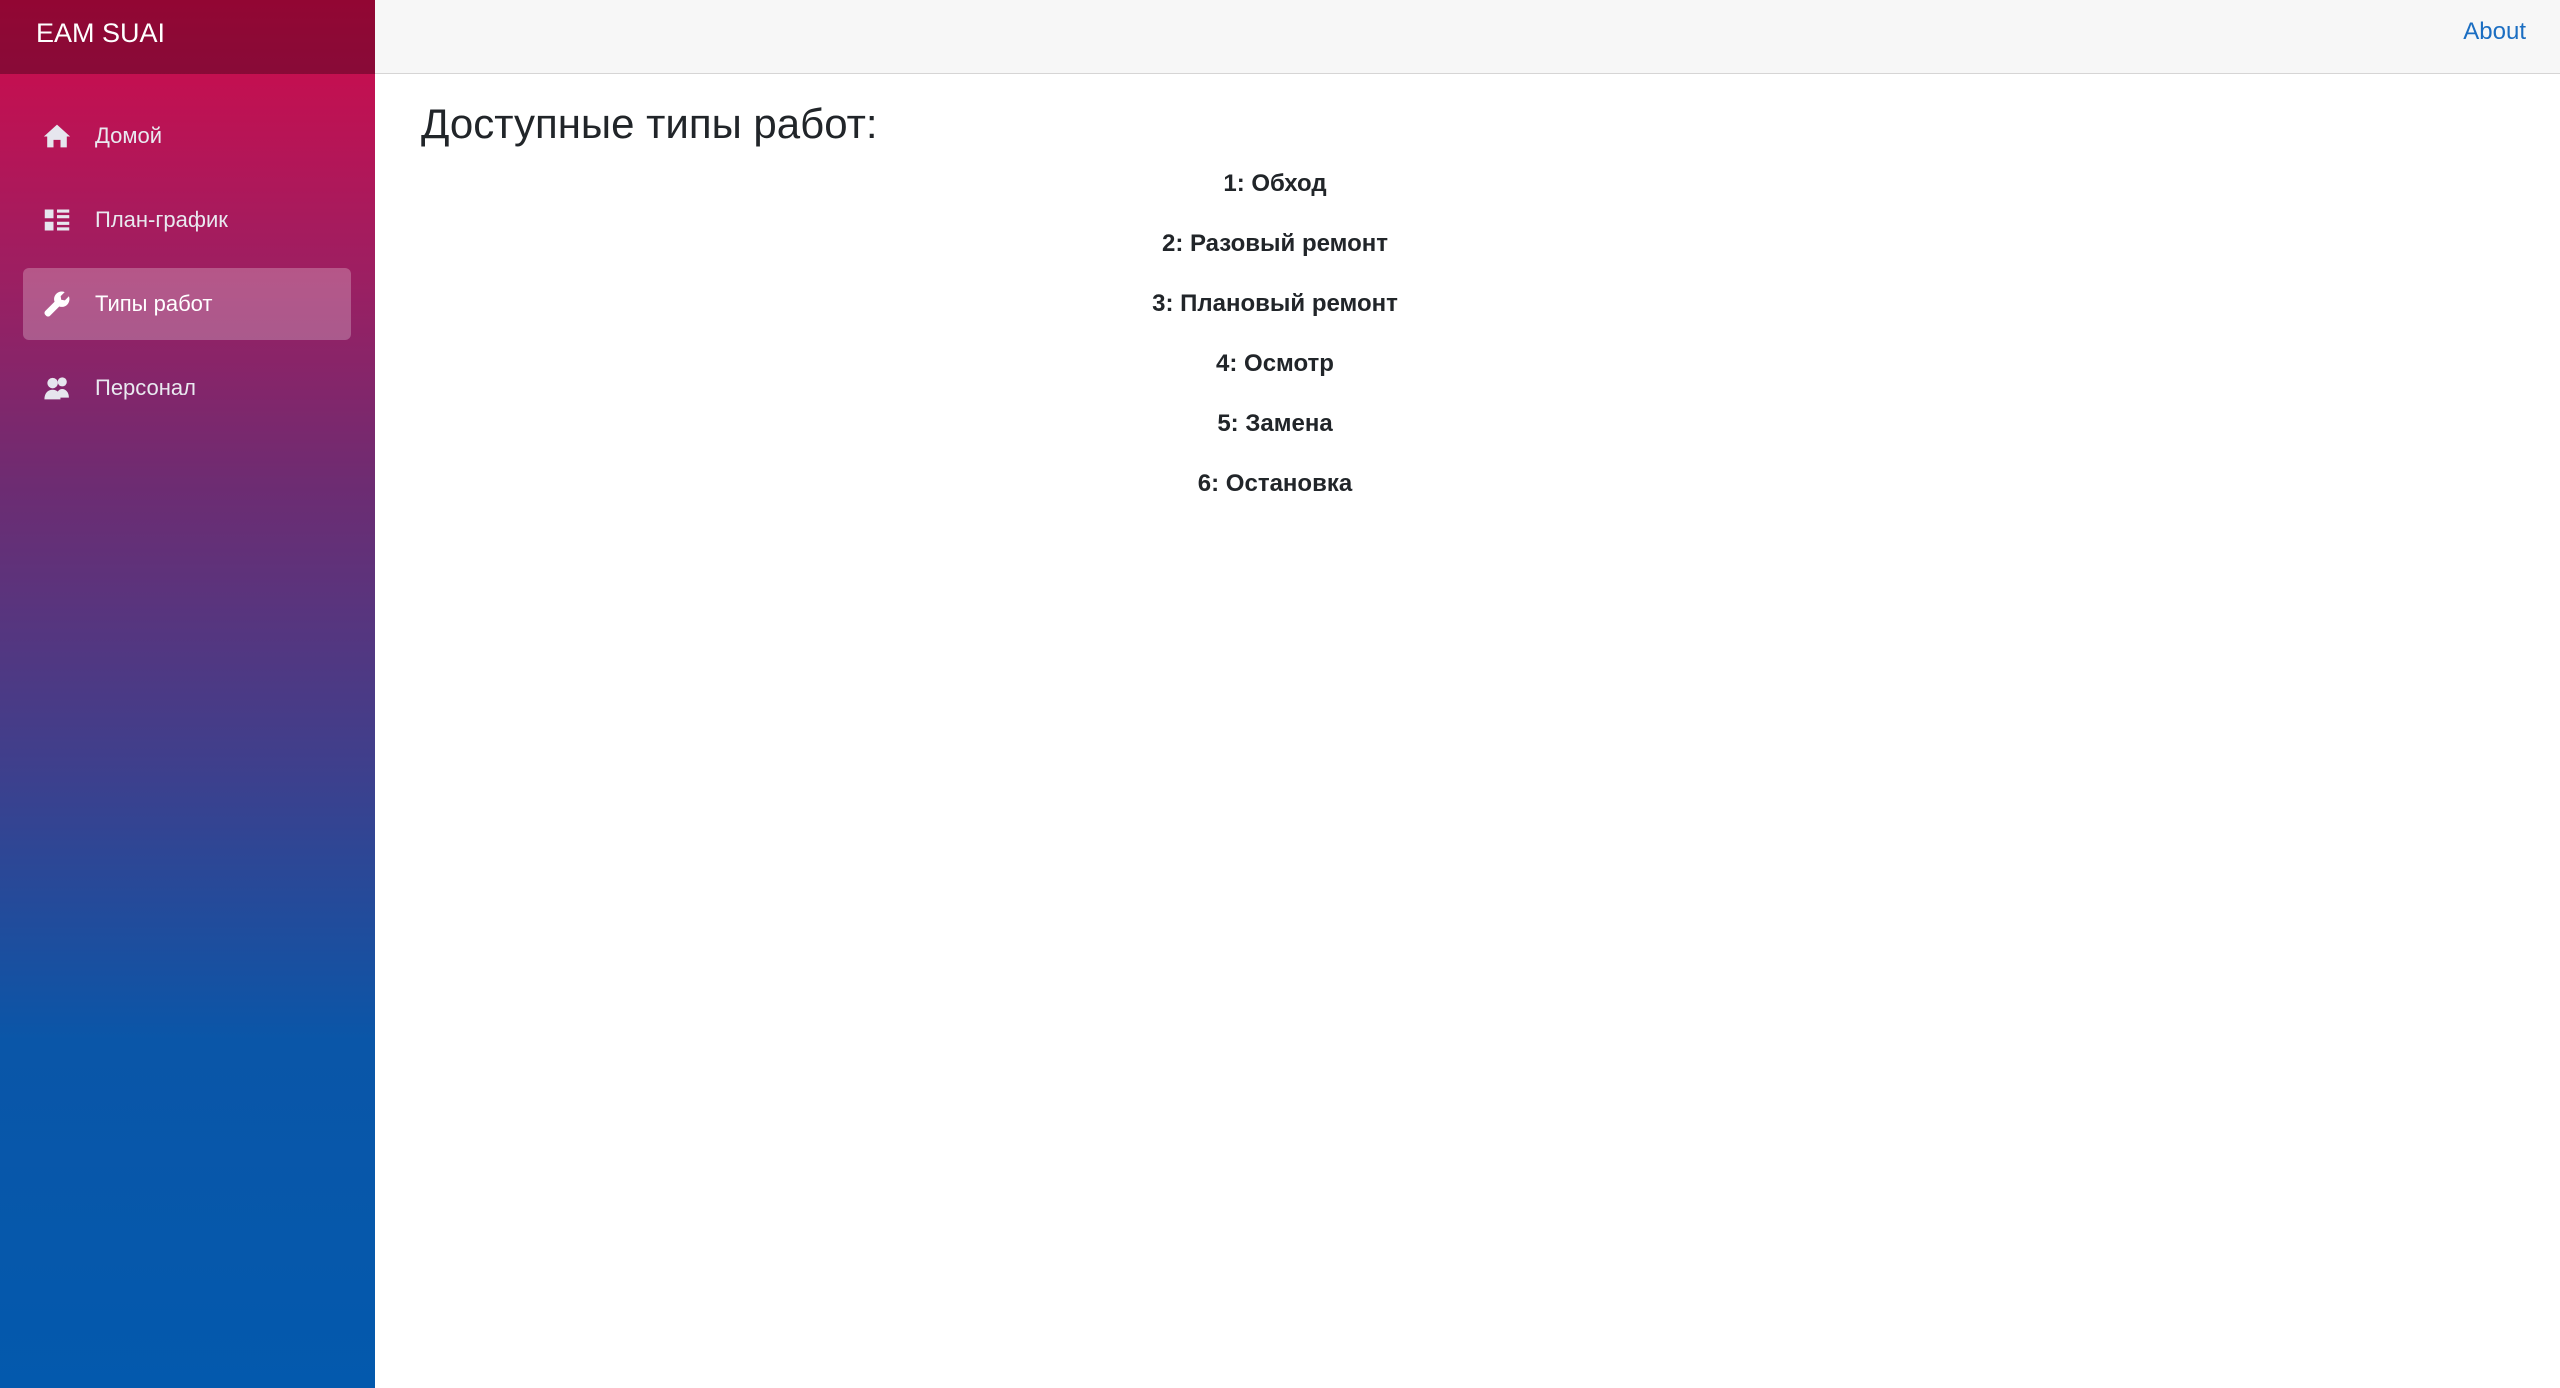 Image resolution: width=2560 pixels, height=1388 pixels. What do you see at coordinates (1275, 483) in the screenshot?
I see `work-type-item: 6: Остановка` at bounding box center [1275, 483].